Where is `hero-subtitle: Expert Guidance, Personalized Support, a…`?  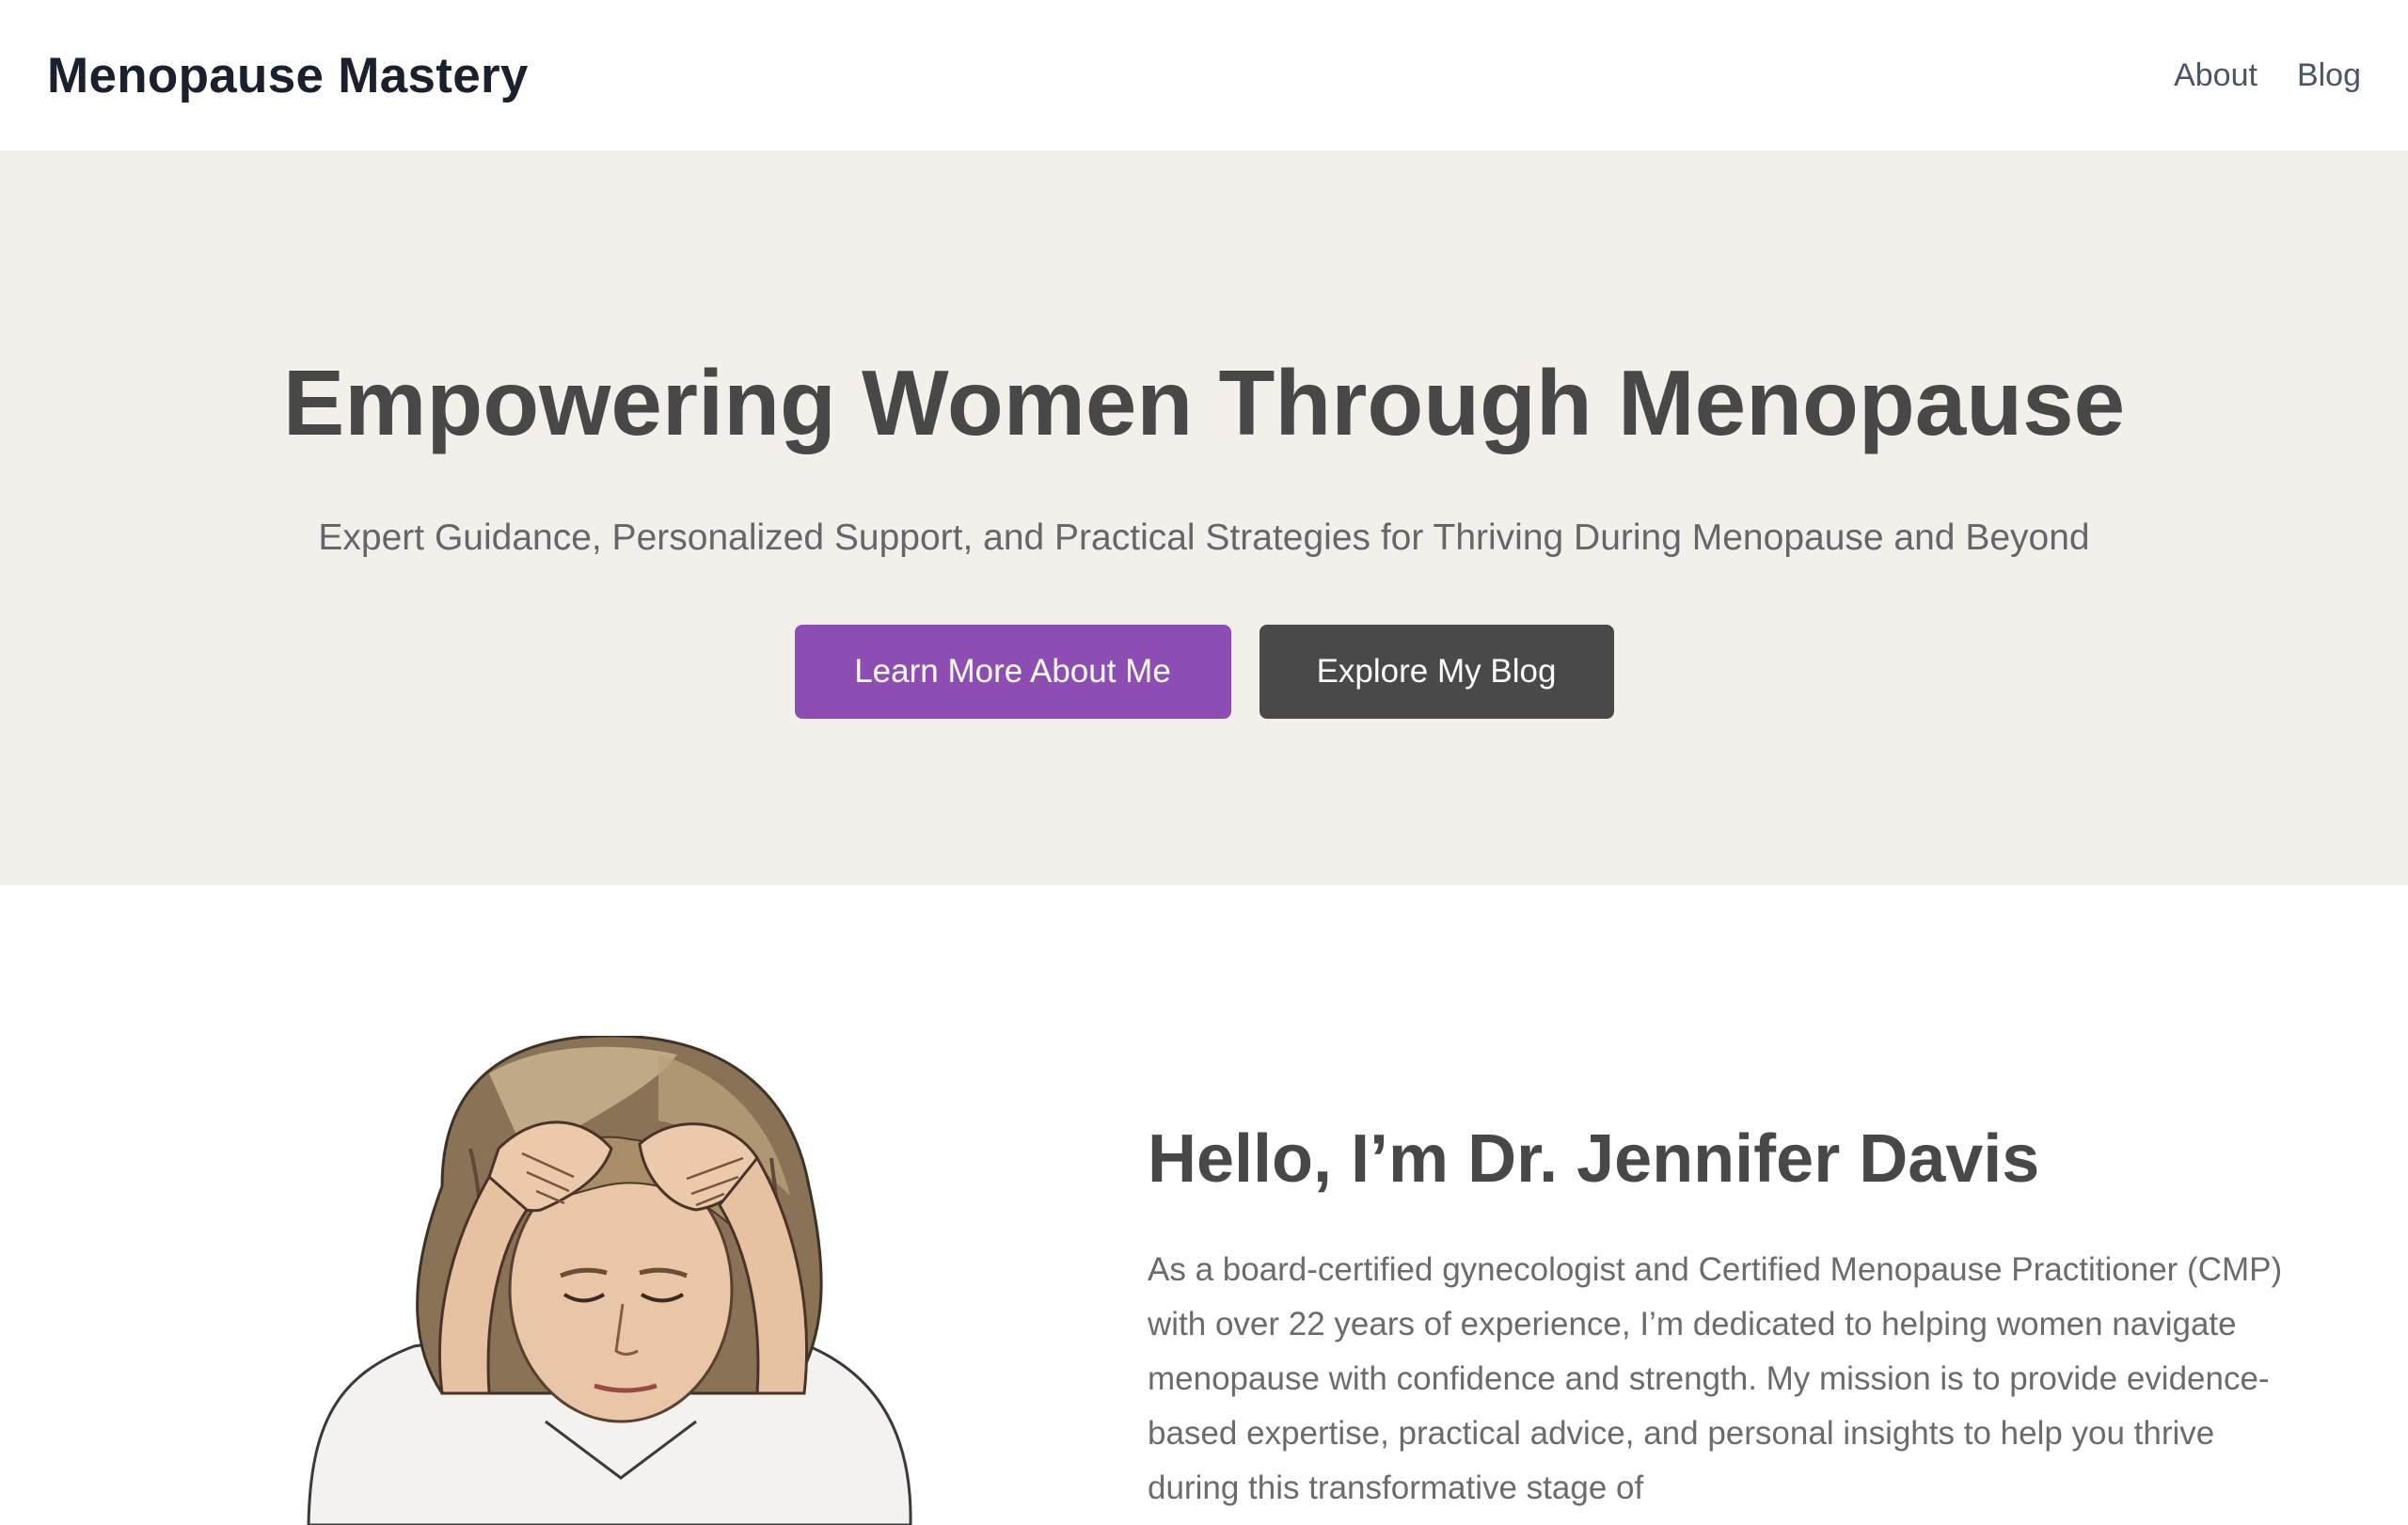
hero-subtitle: Expert Guidance, Personalized Support, a… is located at coordinates (1204, 537).